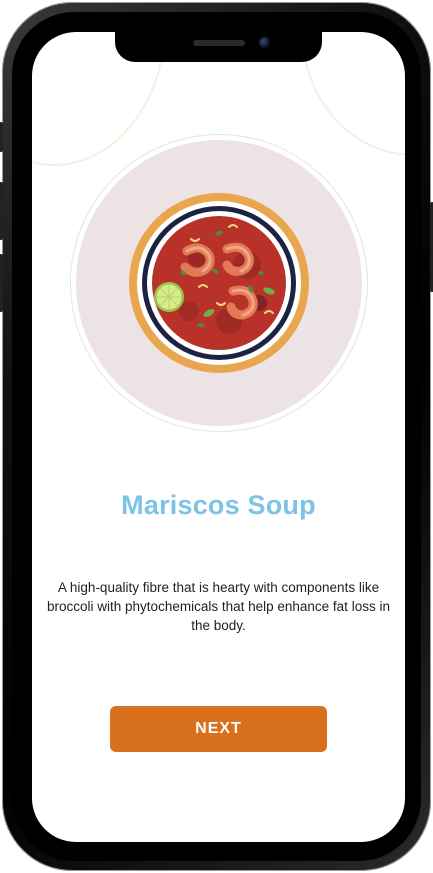  Describe the element at coordinates (218, 729) in the screenshot. I see `next-button: NEXT` at that location.